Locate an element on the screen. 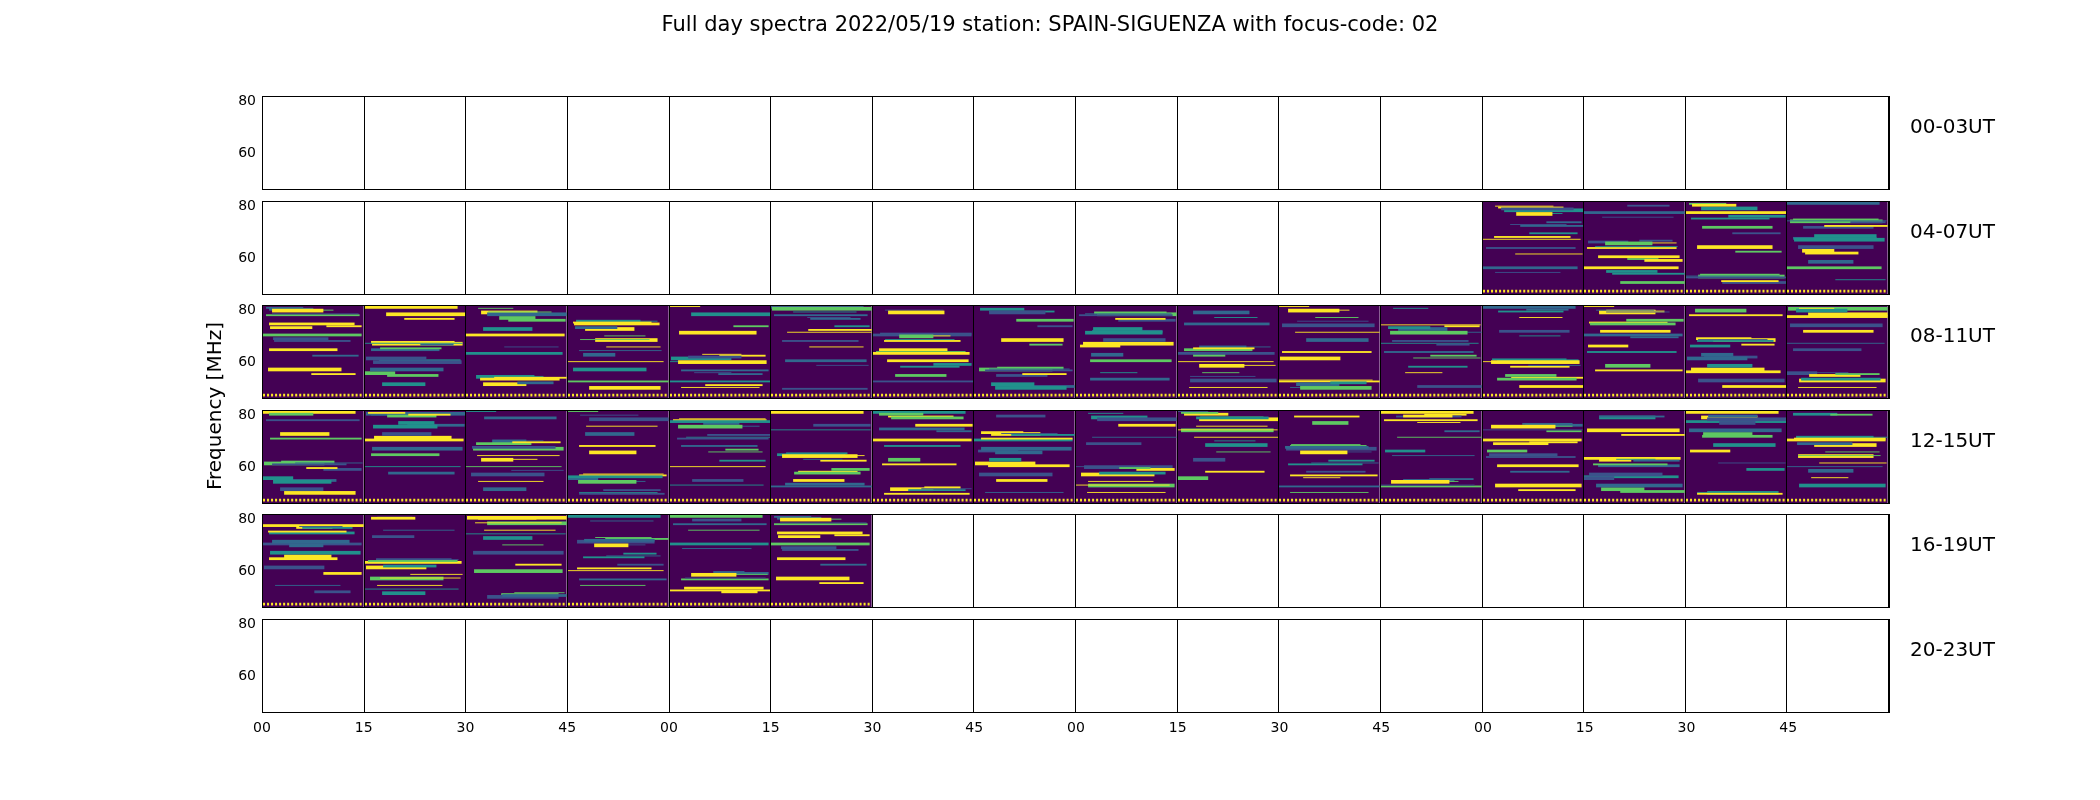 The image size is (2100, 800). row-label: 08-11UT is located at coordinates (1952, 335).